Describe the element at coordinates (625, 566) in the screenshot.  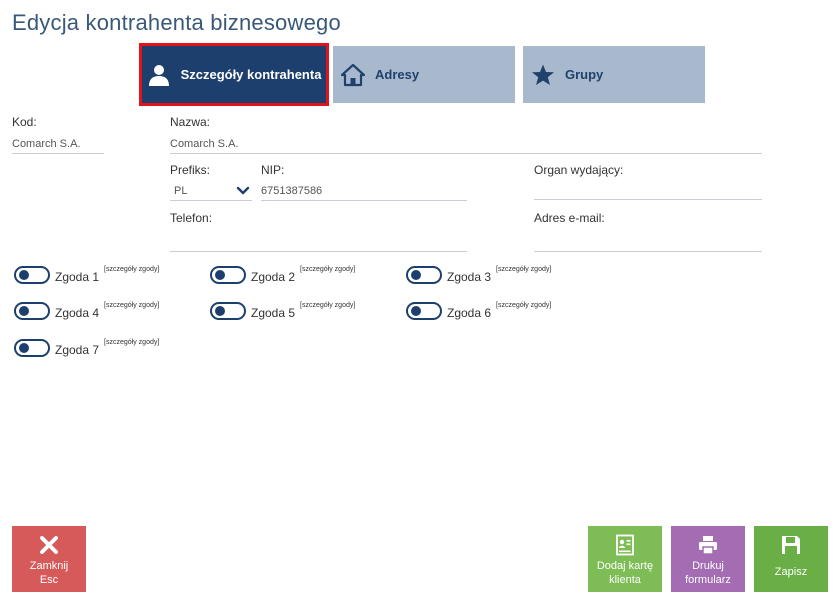
I see `add-card-label-1: Dodaj kartę` at that location.